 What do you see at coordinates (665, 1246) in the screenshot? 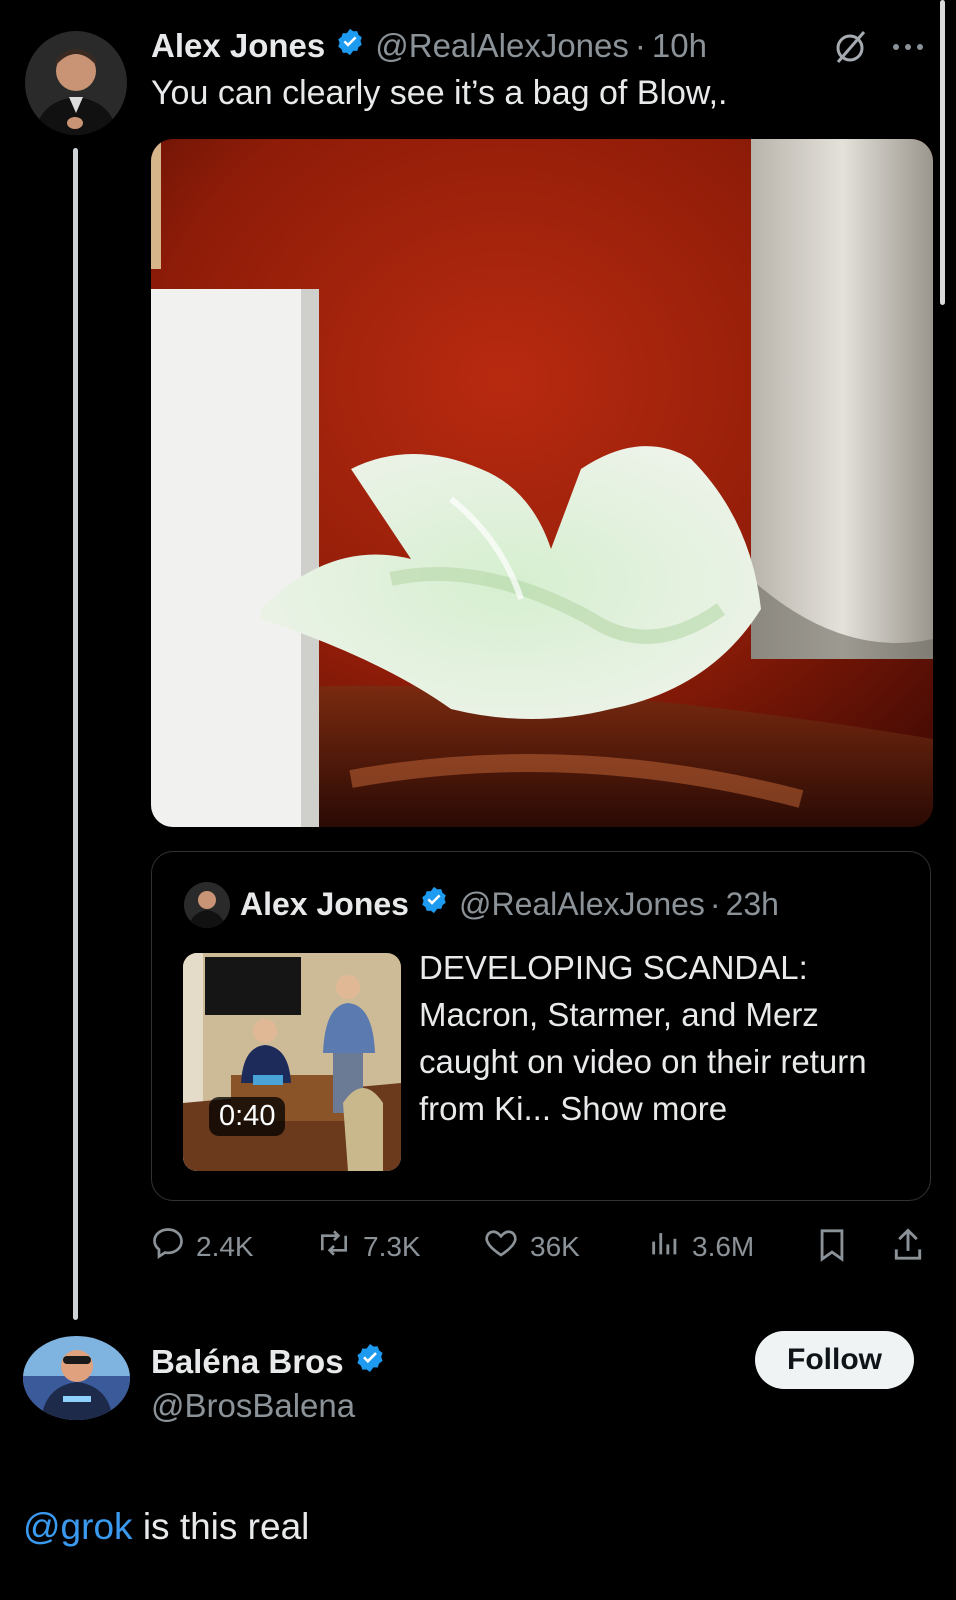
I see `views-icon` at bounding box center [665, 1246].